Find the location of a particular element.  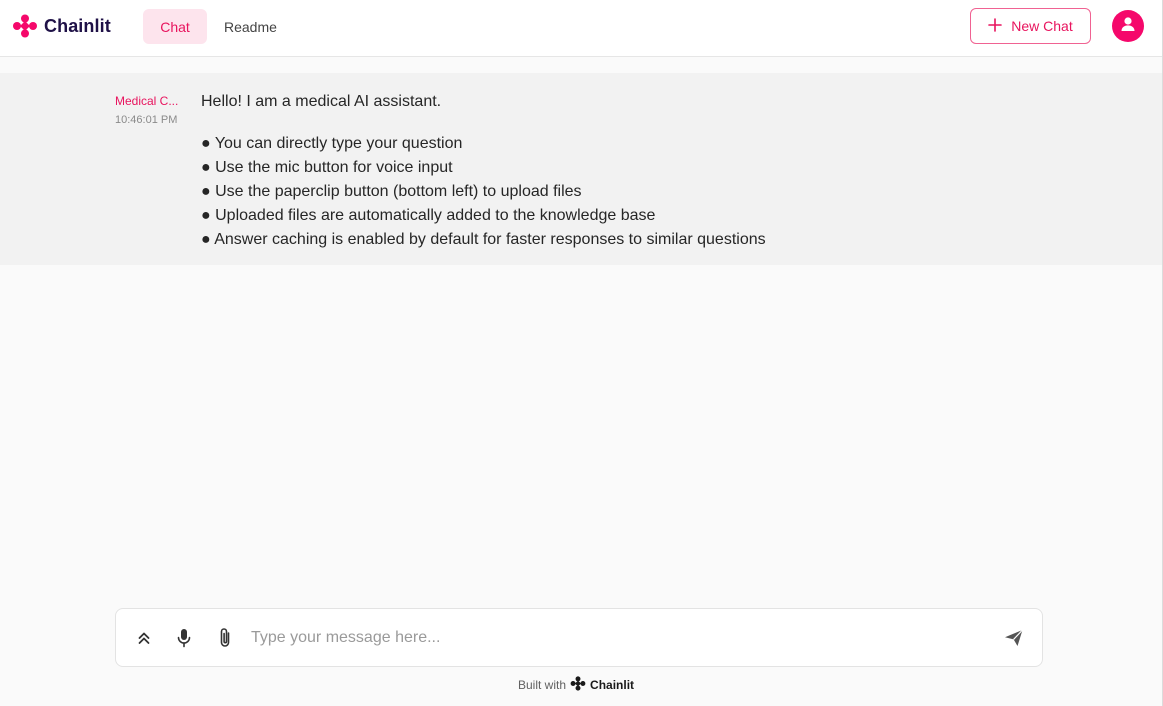

message-timestamp: 10:46:01 PM is located at coordinates (146, 120).